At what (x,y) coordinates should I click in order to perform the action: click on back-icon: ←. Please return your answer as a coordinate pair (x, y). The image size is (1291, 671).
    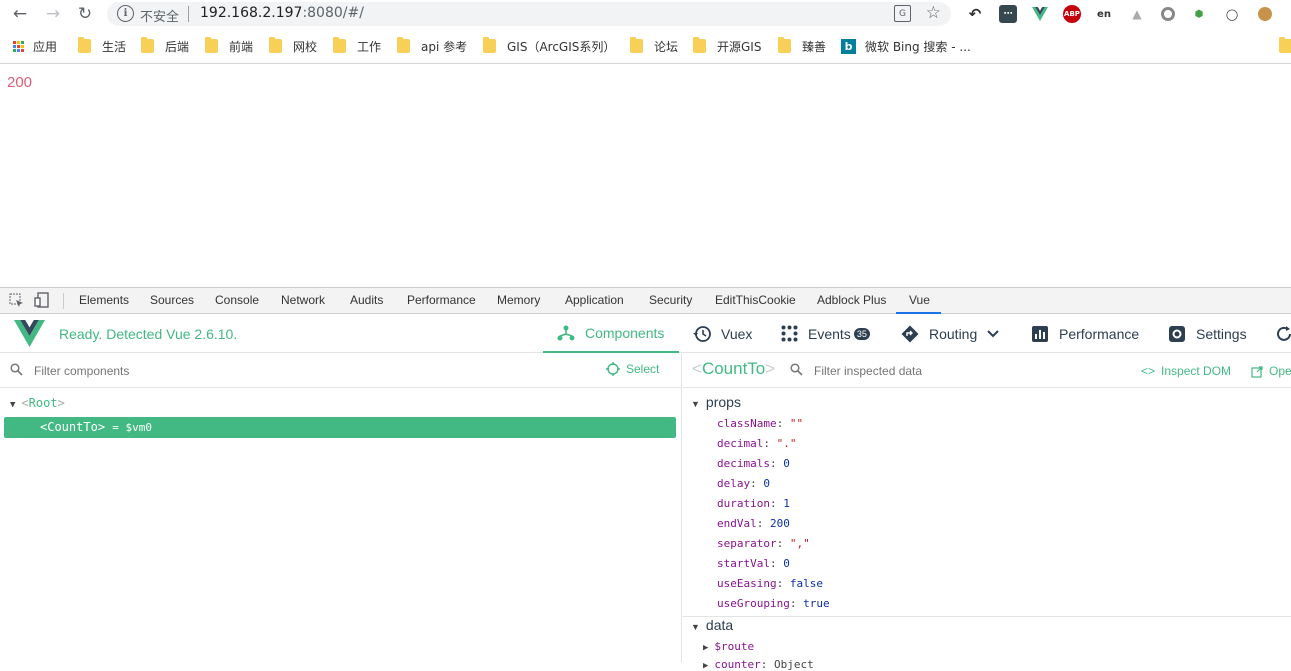
    Looking at the image, I should click on (20, 14).